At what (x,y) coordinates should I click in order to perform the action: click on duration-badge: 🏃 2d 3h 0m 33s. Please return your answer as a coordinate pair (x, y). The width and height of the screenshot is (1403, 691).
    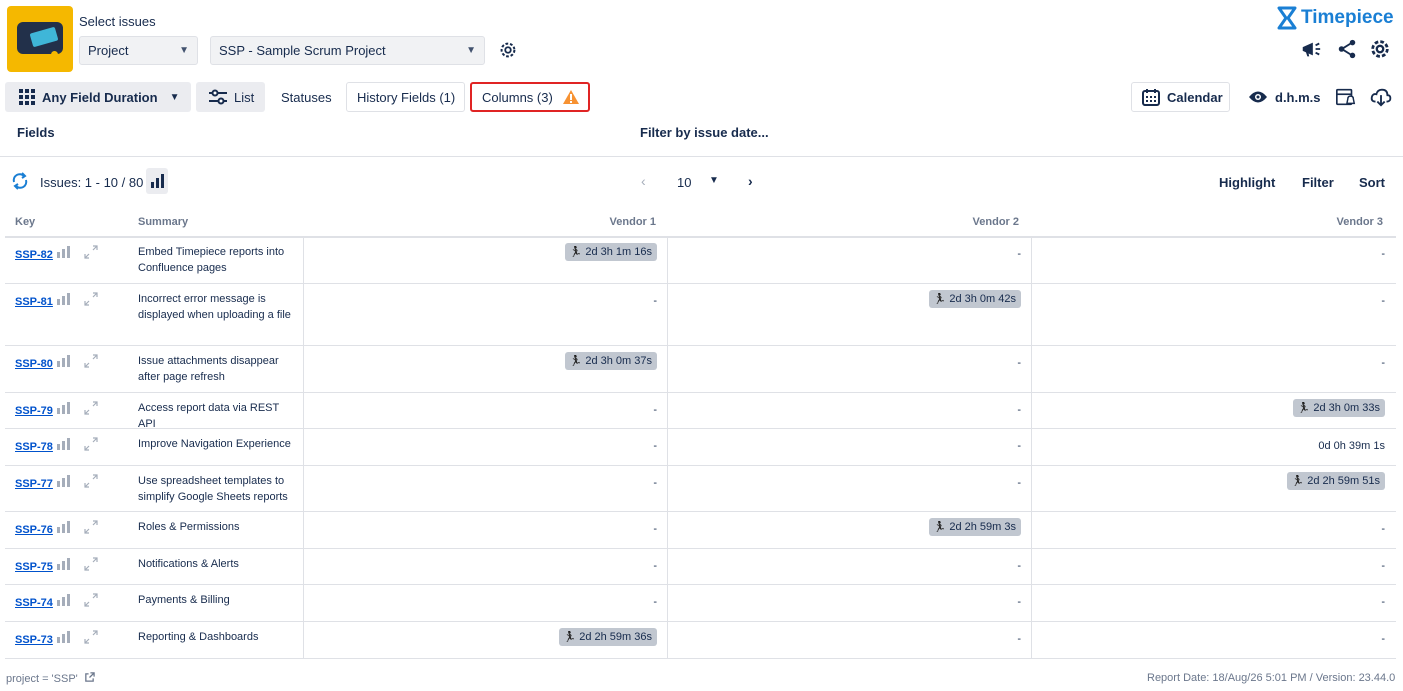
    Looking at the image, I should click on (1338, 408).